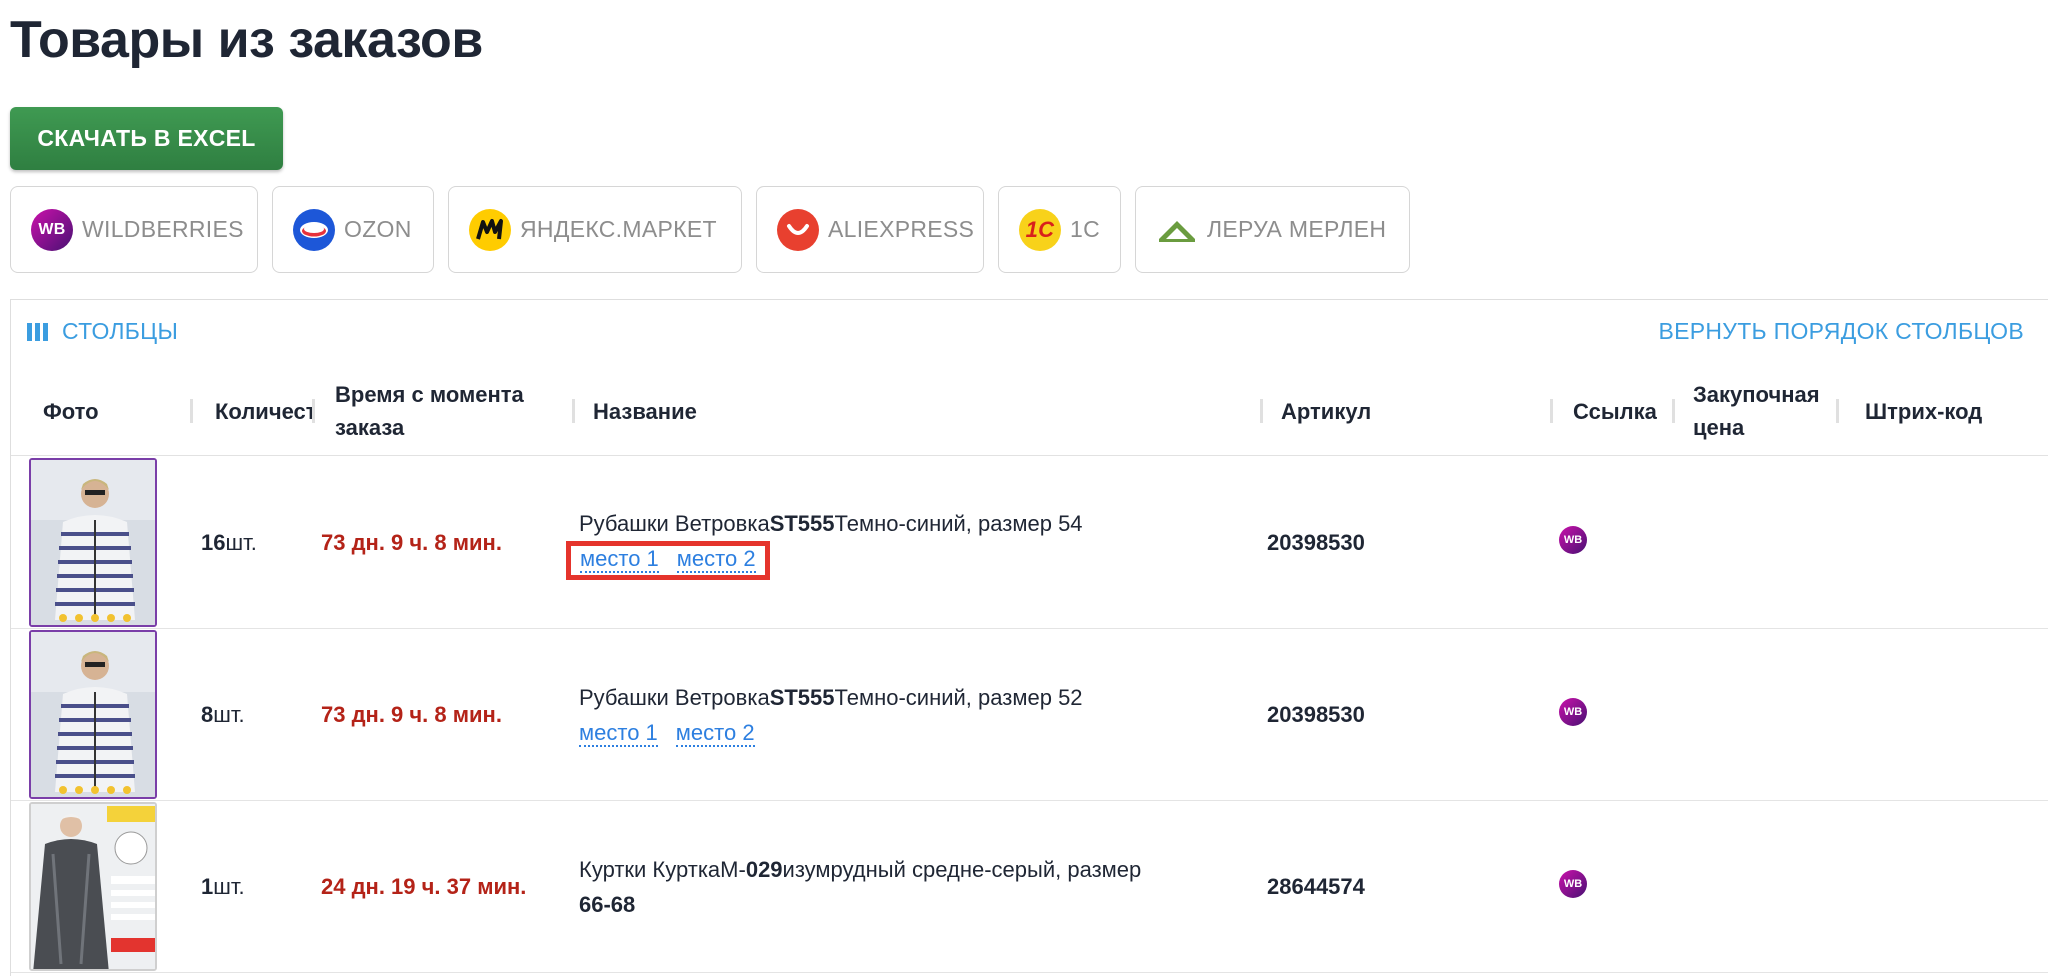 The height and width of the screenshot is (976, 2048). I want to click on warehouse-links-highlighted: место 1 место 2, so click(668, 560).